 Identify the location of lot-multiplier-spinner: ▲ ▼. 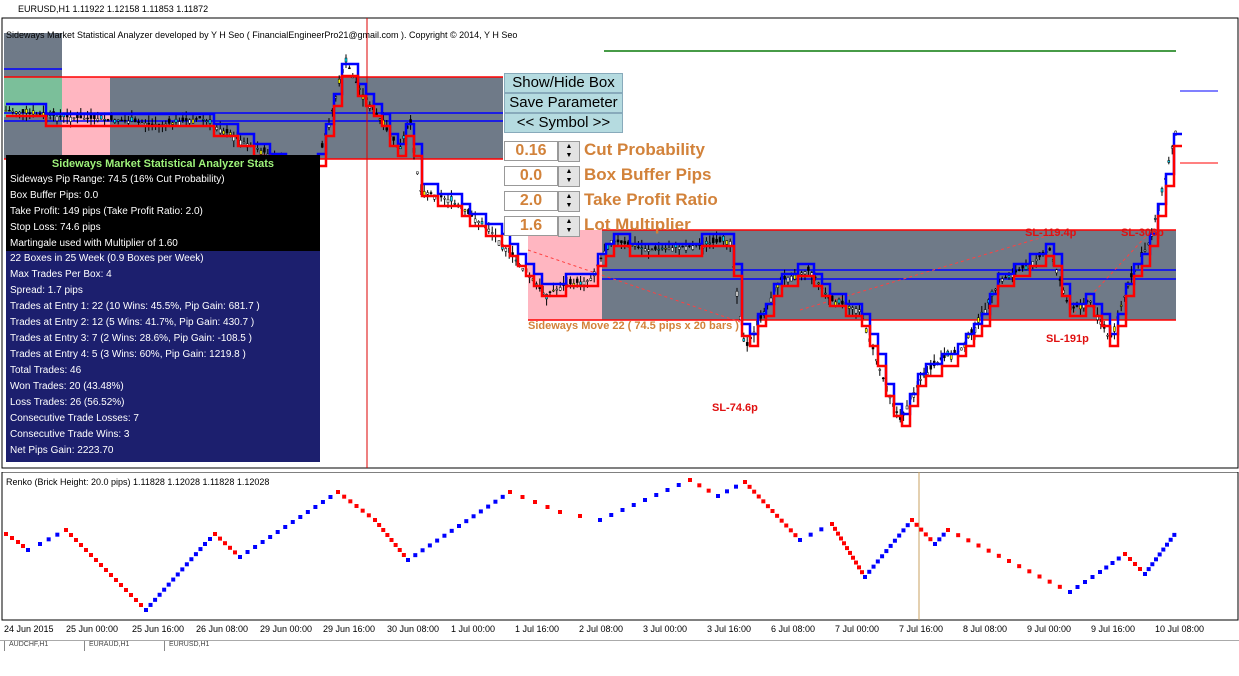
(569, 226).